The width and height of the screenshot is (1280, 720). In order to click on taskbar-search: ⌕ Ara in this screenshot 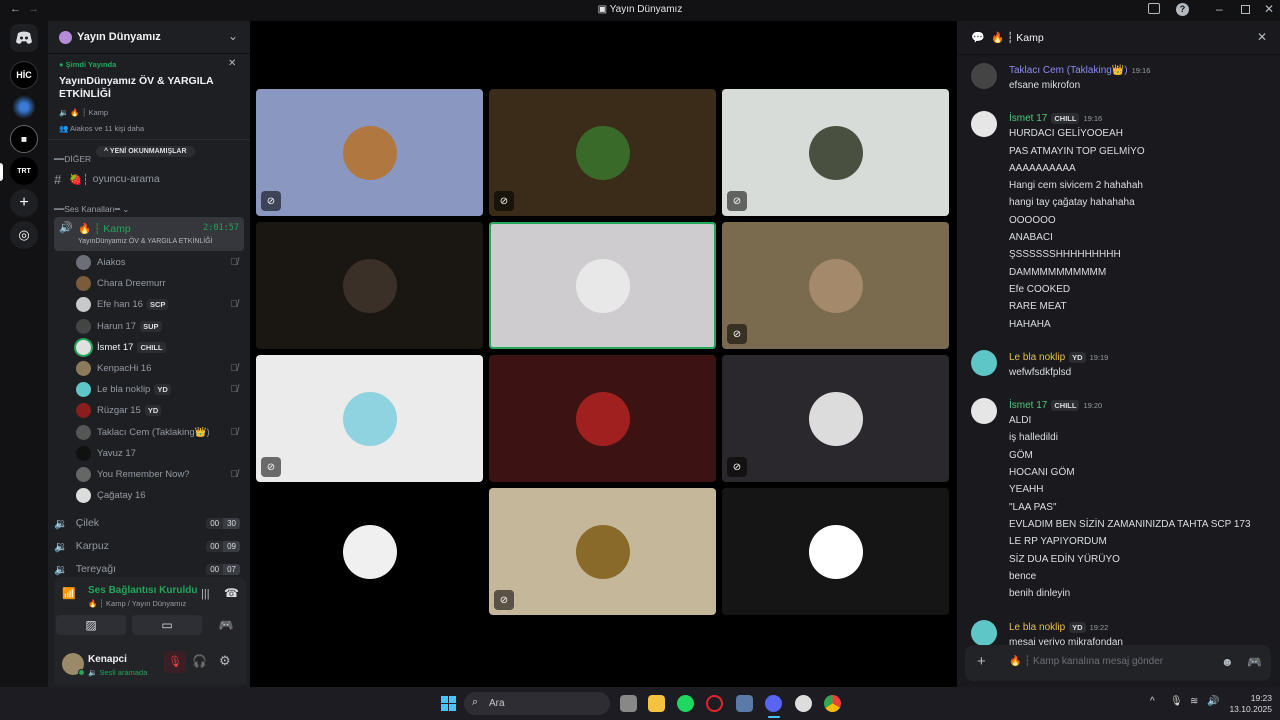, I will do `click(537, 703)`.